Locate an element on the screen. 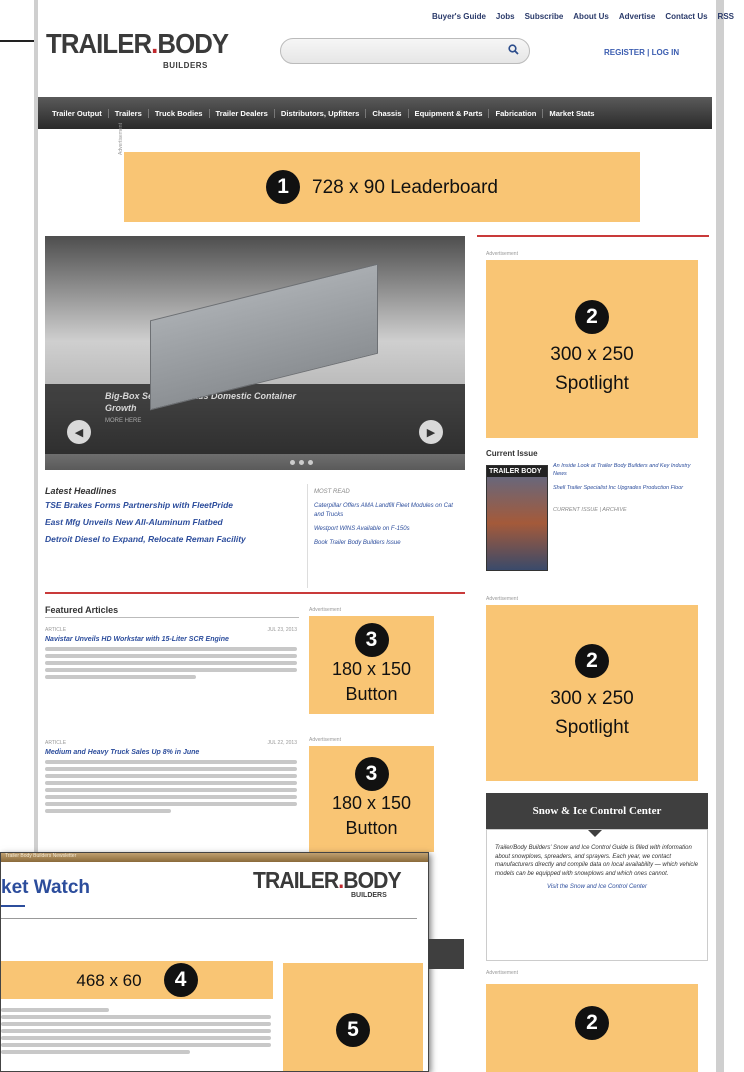 This screenshot has height=1072, width=744. nav-item-market-stats: Market Stats is located at coordinates (571, 113).